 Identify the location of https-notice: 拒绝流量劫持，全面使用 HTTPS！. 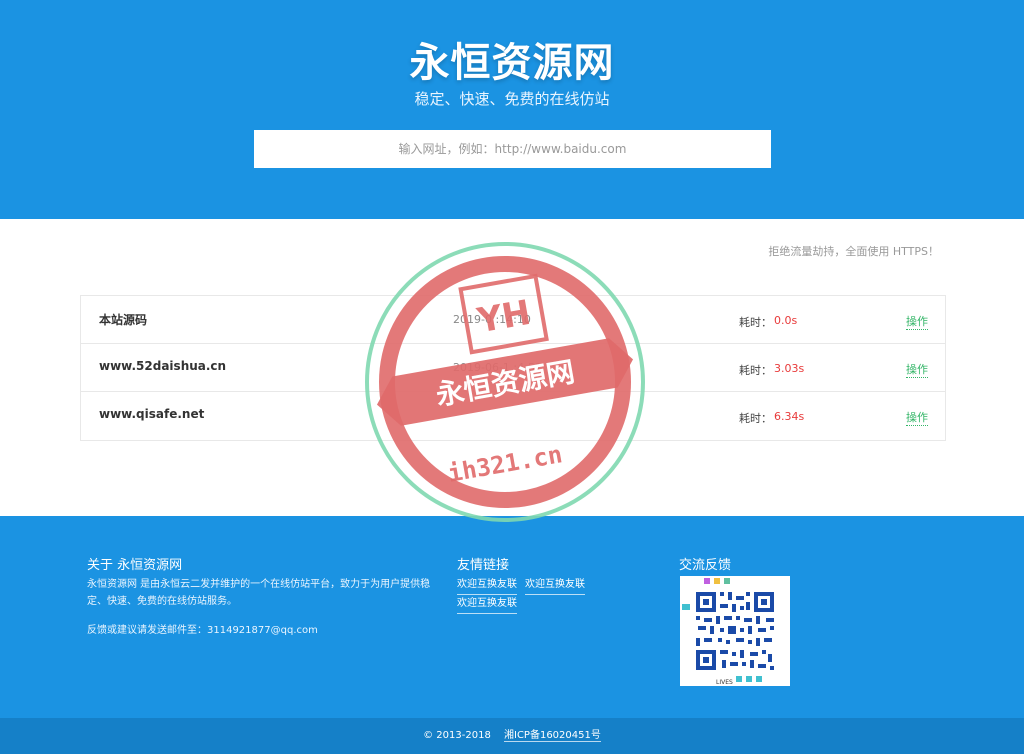
(853, 251).